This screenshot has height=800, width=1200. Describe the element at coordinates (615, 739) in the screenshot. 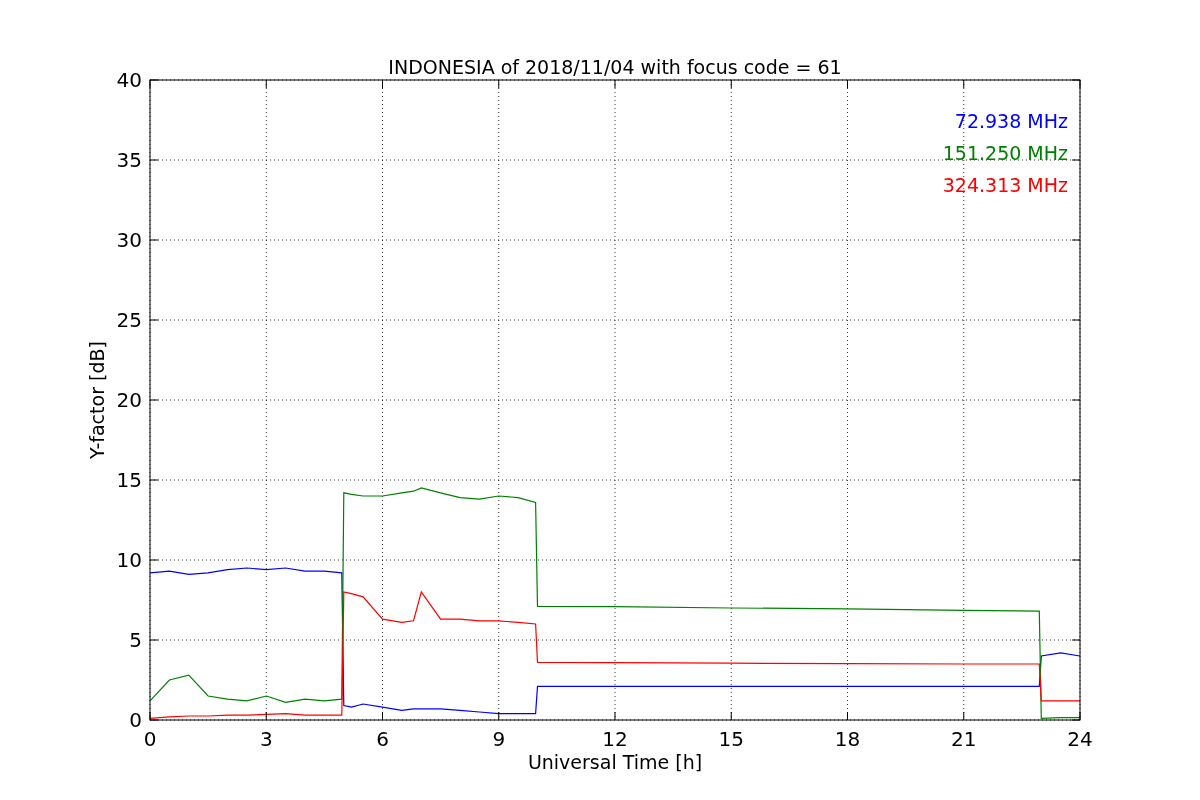

I see `tick-label: 12` at that location.